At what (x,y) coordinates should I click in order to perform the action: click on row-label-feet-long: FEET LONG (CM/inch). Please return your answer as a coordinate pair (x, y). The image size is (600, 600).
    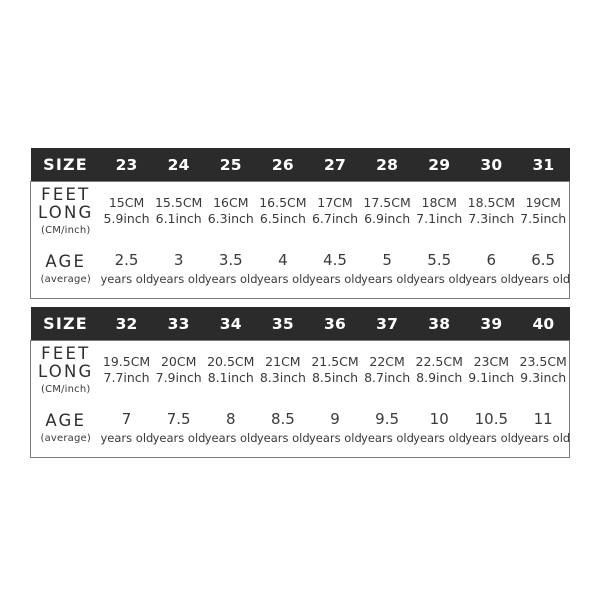
    Looking at the image, I should click on (65, 369).